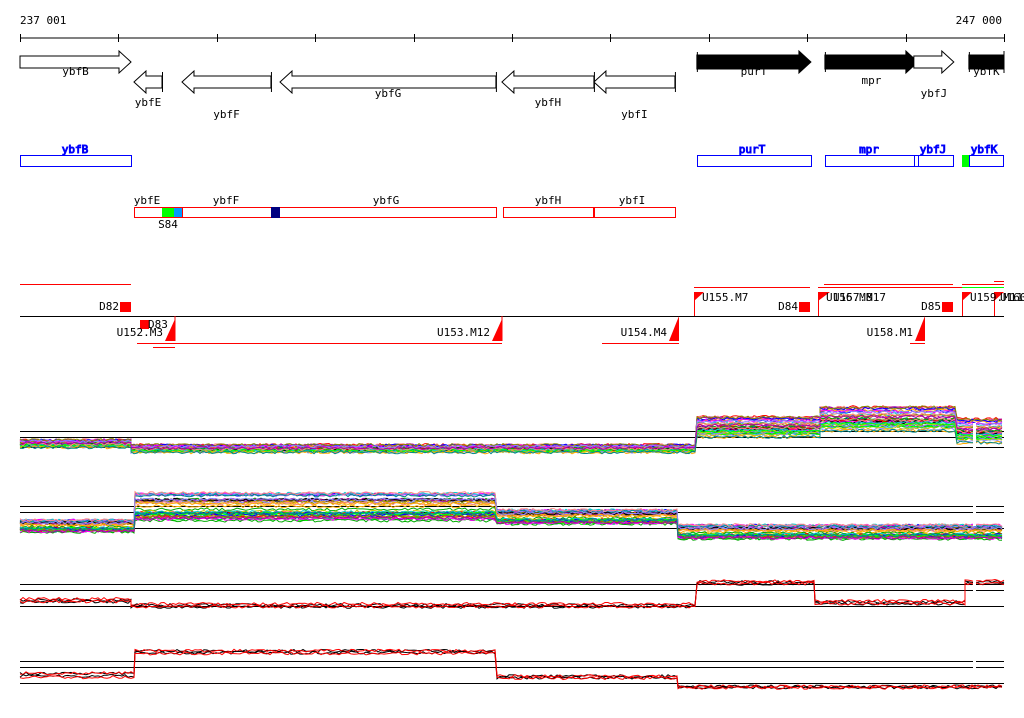  Describe the element at coordinates (1012, 297) in the screenshot. I see `tu-label: U160` at that location.